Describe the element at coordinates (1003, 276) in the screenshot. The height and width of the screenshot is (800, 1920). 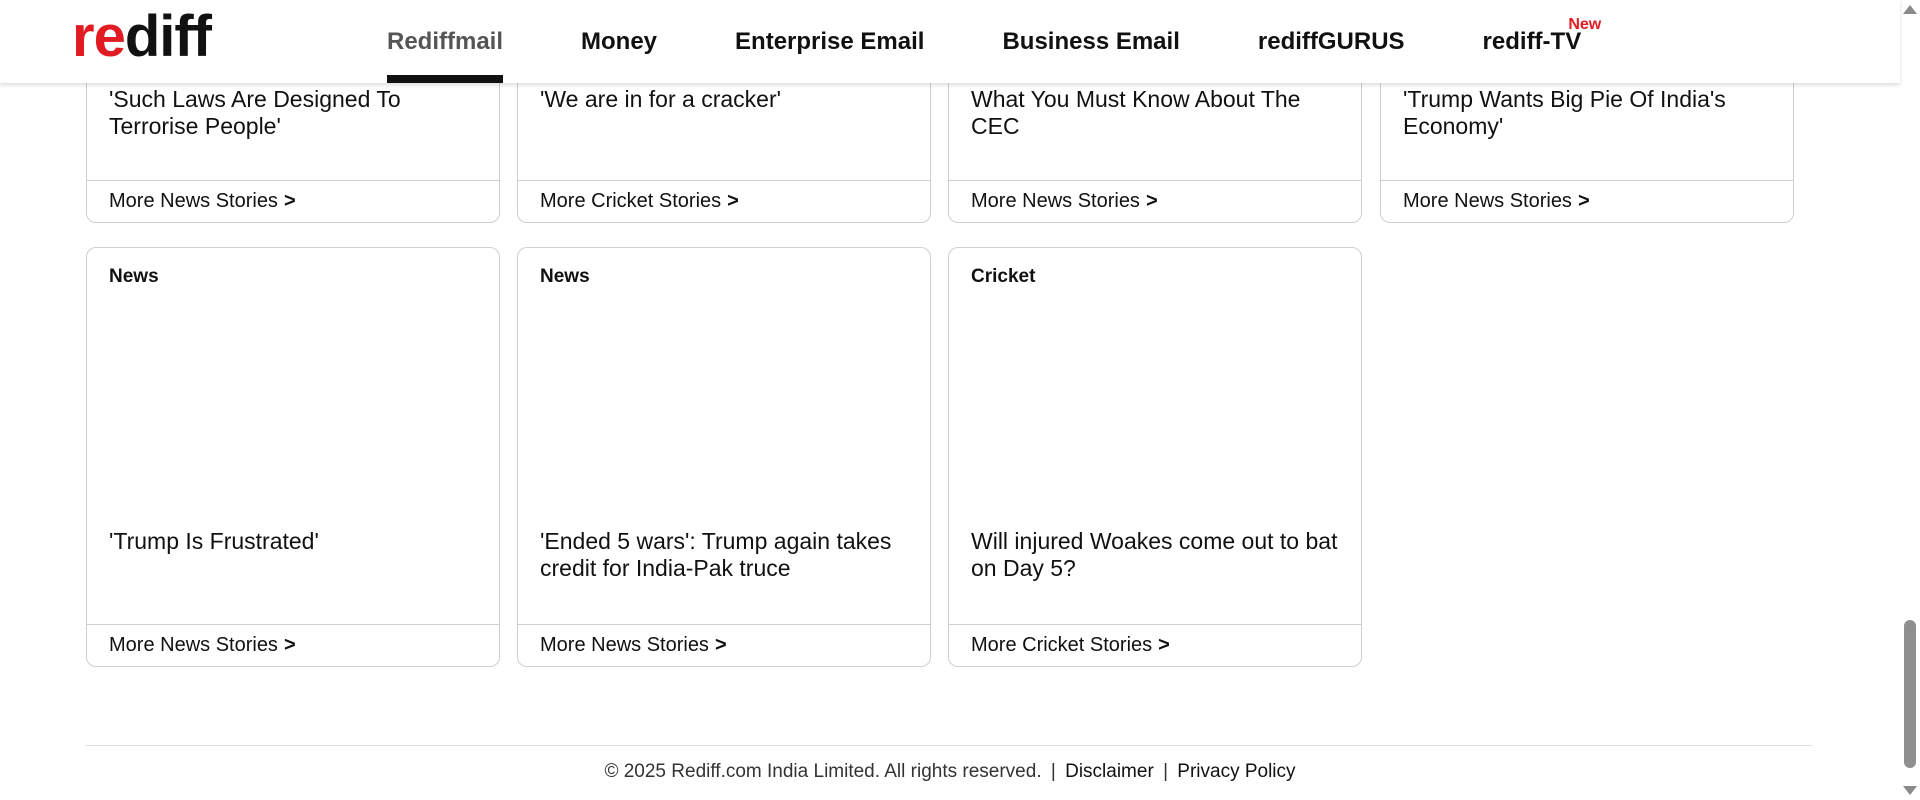
I see `story-category: Cricket` at that location.